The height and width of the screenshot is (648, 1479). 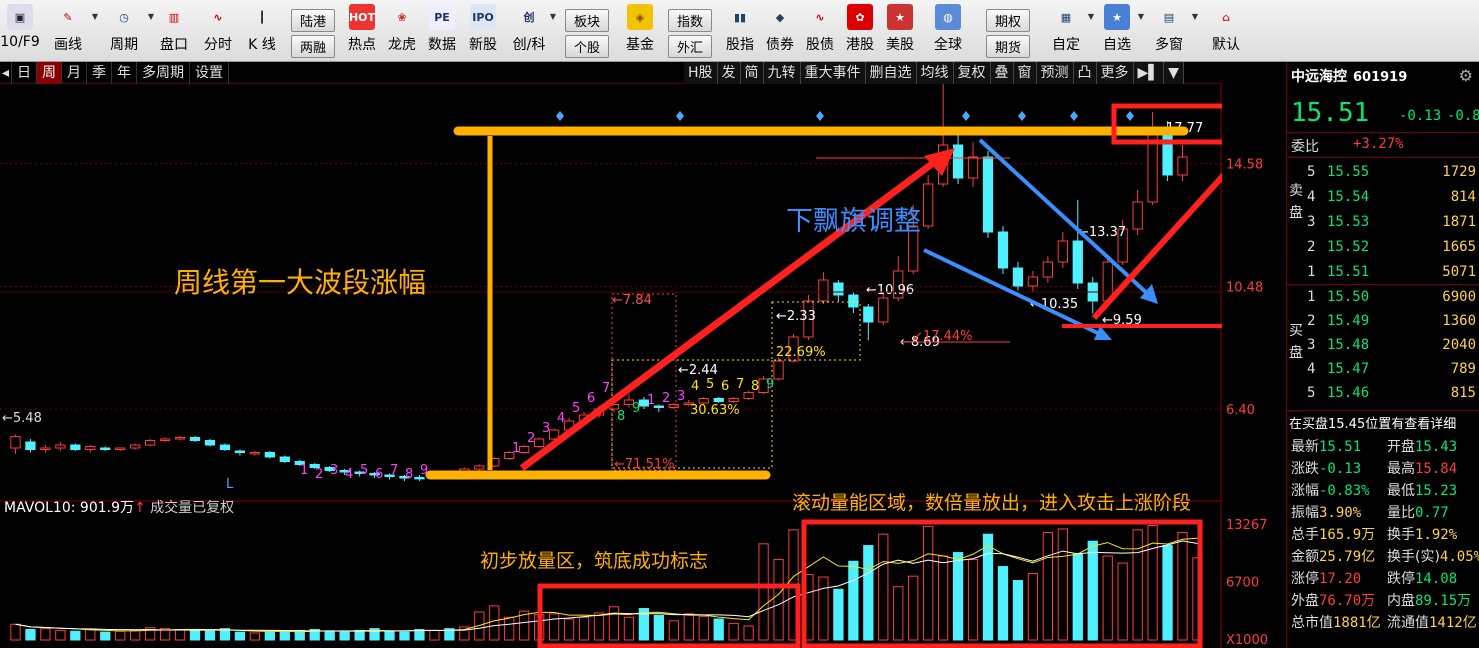 I want to click on period-tab-2: 月, so click(x=75, y=72).